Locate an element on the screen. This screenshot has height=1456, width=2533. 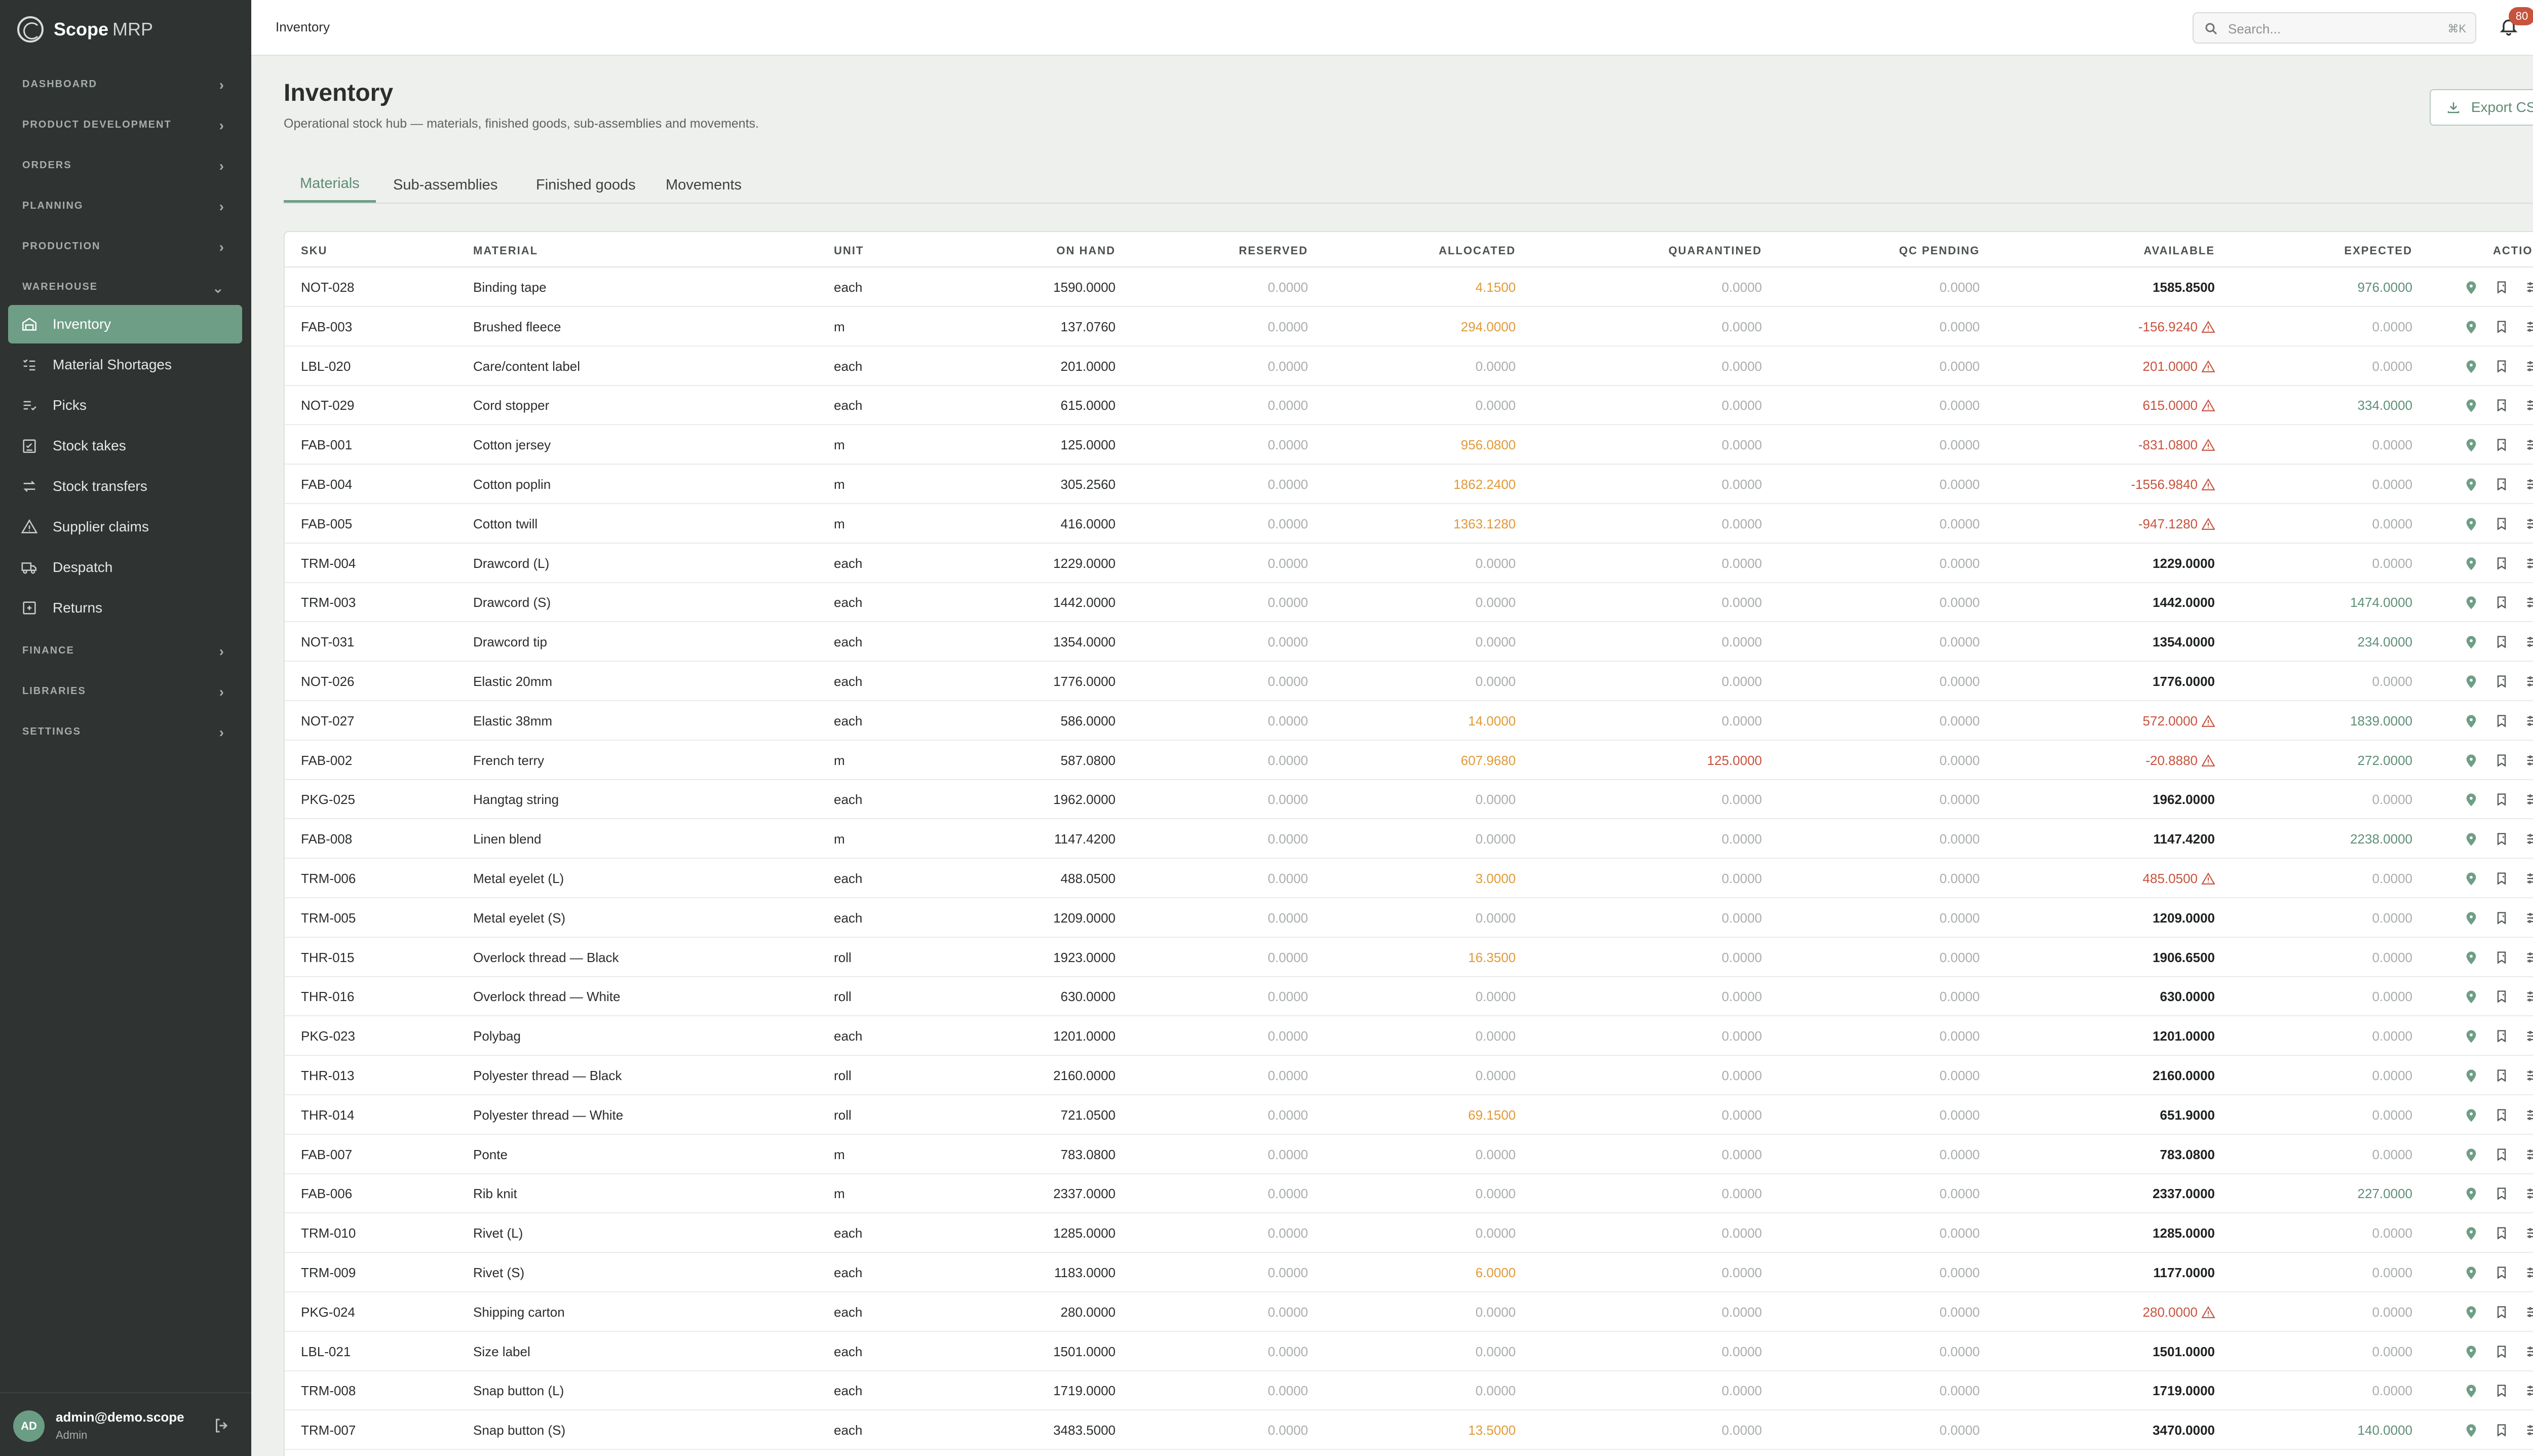
nav-section-planning: PLANNING › is located at coordinates (126, 205).